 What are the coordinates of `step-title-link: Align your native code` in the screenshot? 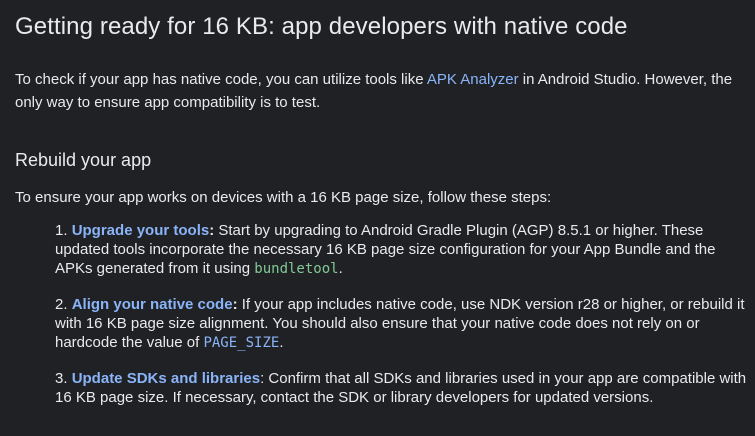 It's located at (152, 304).